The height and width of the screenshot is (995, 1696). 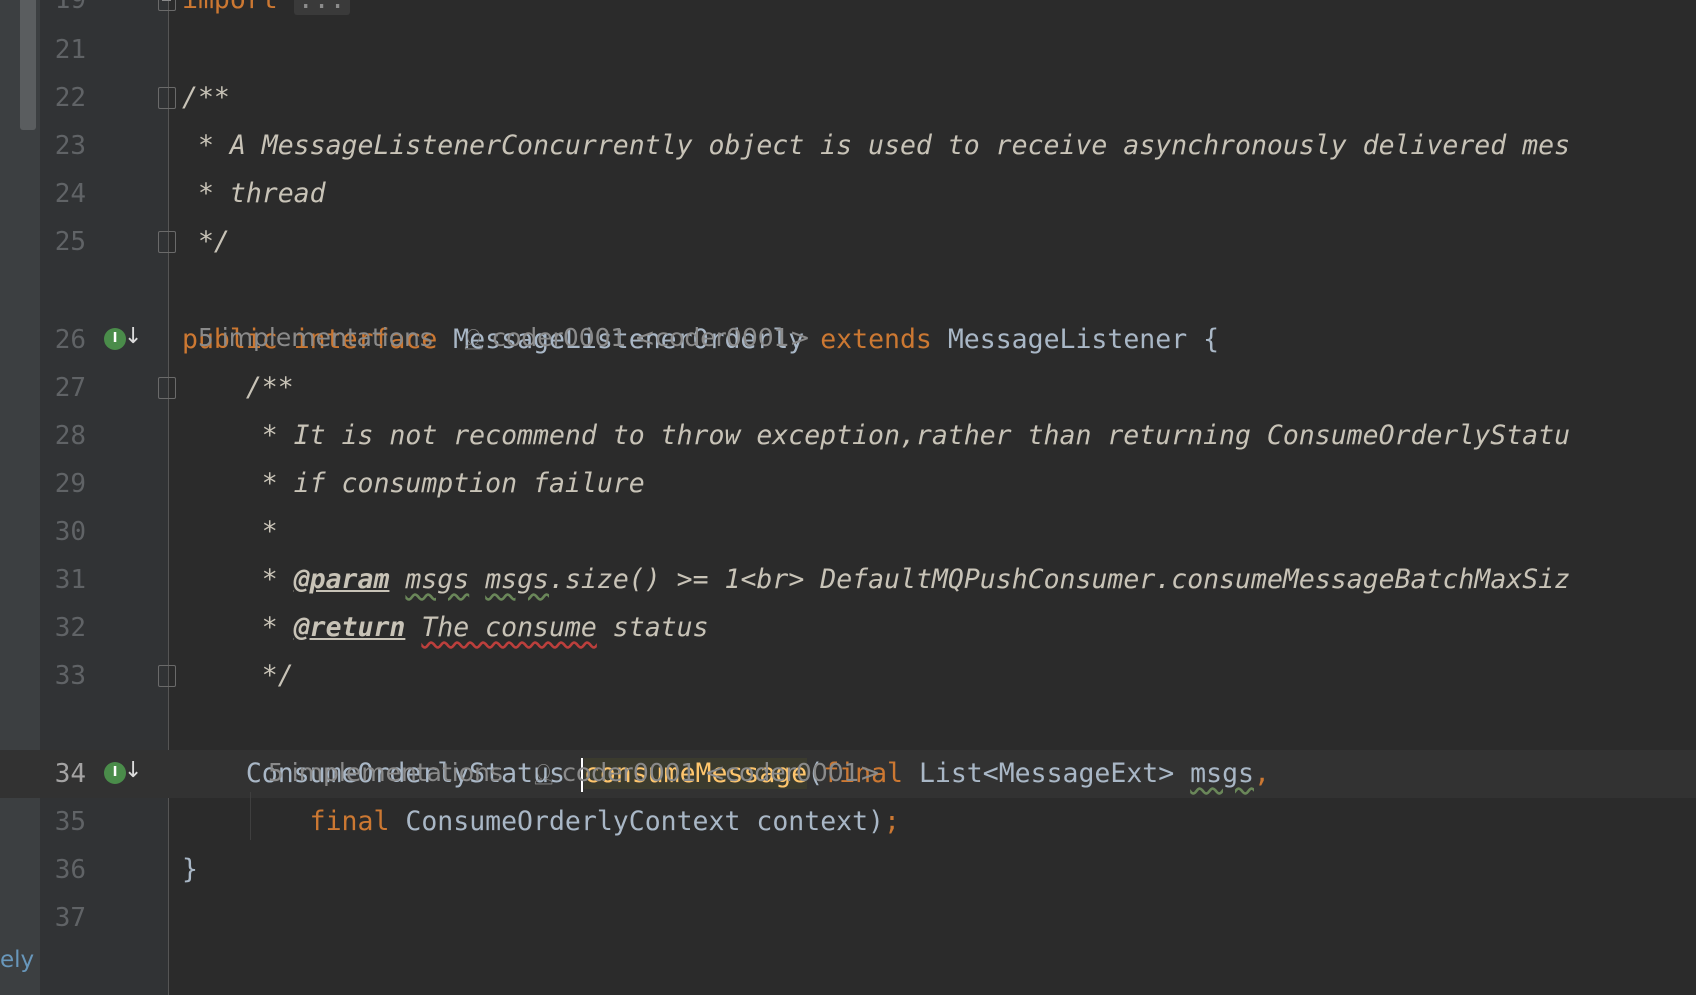 What do you see at coordinates (17, 960) in the screenshot?
I see `tool-window-label: ely` at bounding box center [17, 960].